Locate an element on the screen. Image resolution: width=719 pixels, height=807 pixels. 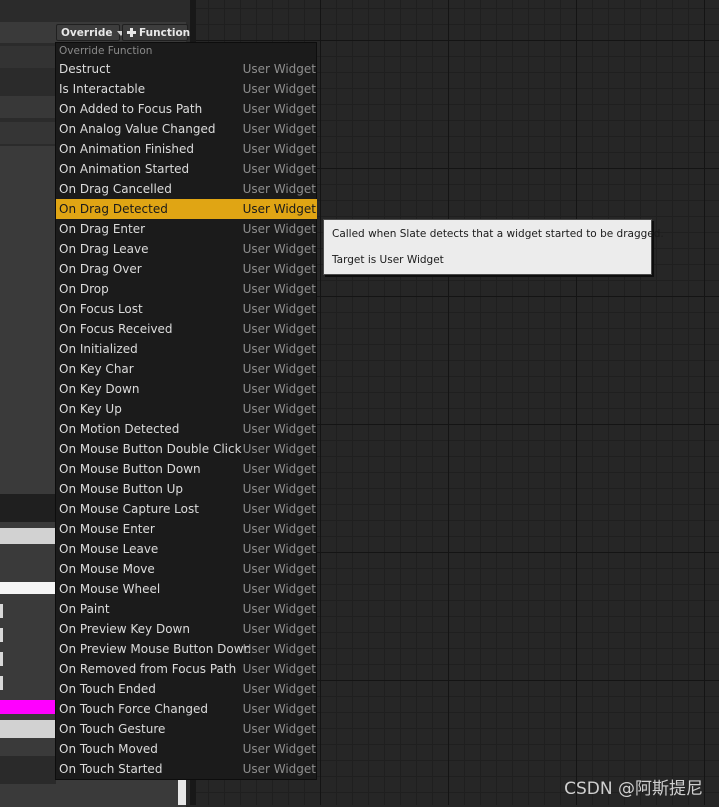
menu-item: On Mouse Button Down User Widget is located at coordinates (186, 469).